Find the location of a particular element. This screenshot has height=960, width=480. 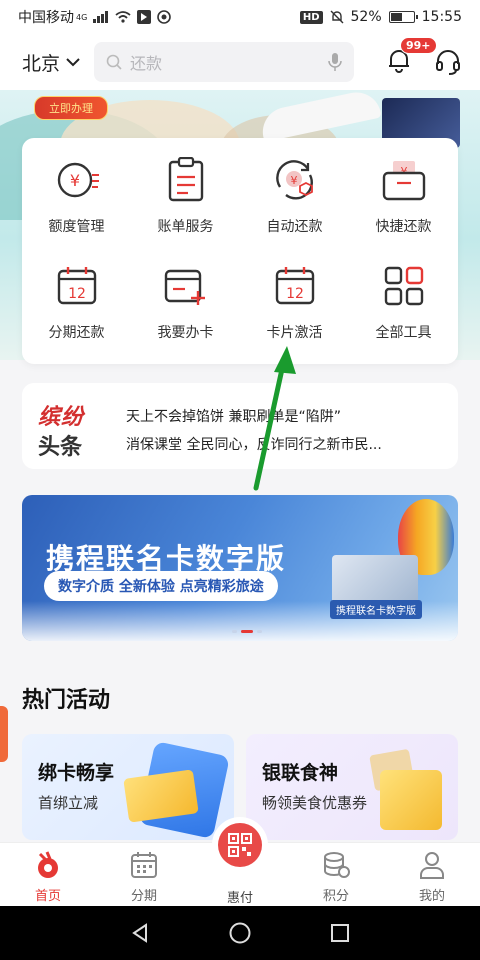

menu-item-bill-service: 账单服务 is located at coordinates (185, 196).